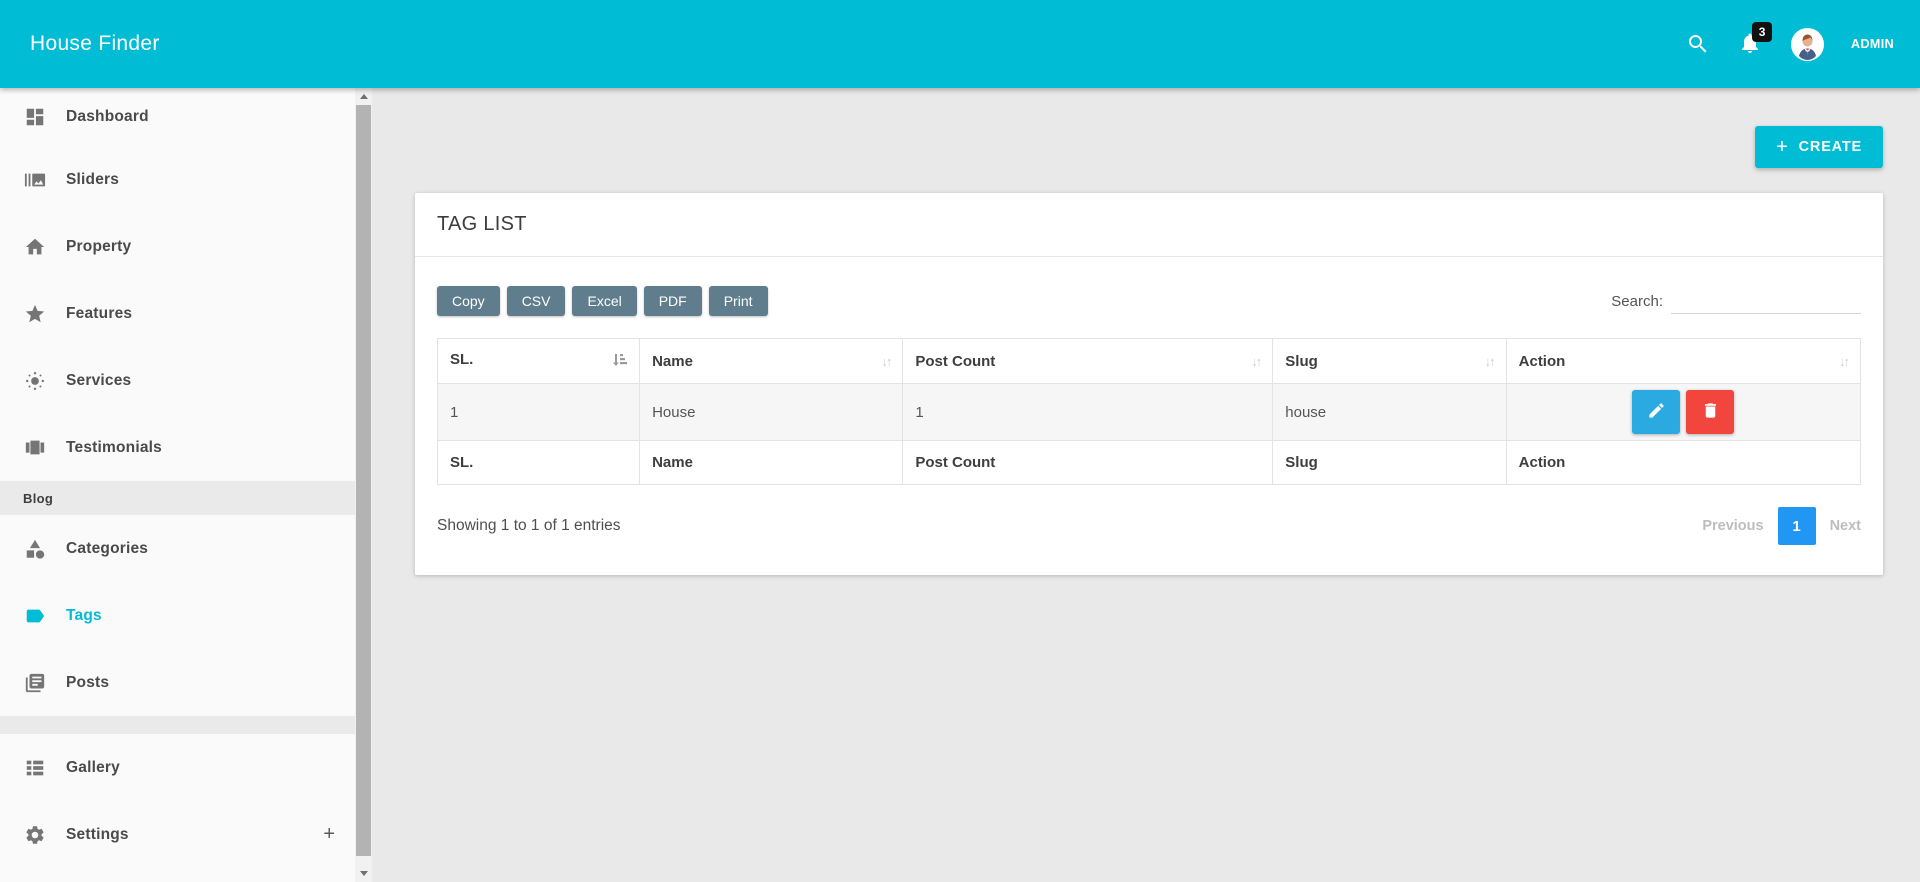 This screenshot has width=1920, height=882. What do you see at coordinates (538, 361) in the screenshot?
I see `column-header-sl: SL.` at bounding box center [538, 361].